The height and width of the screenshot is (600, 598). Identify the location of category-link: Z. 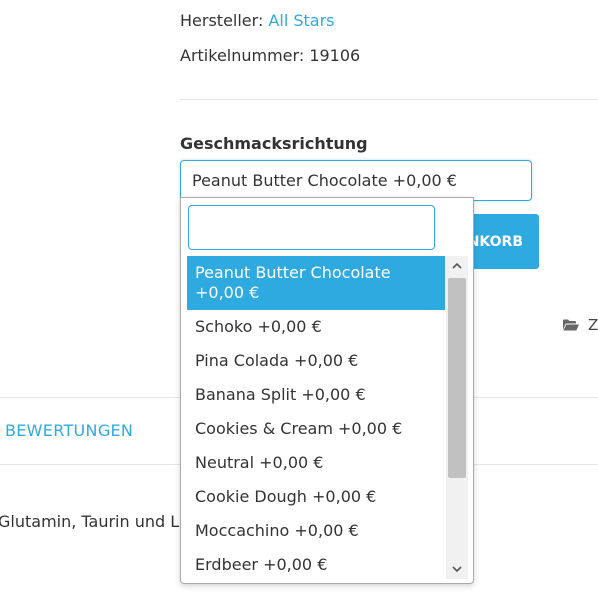
(580, 325).